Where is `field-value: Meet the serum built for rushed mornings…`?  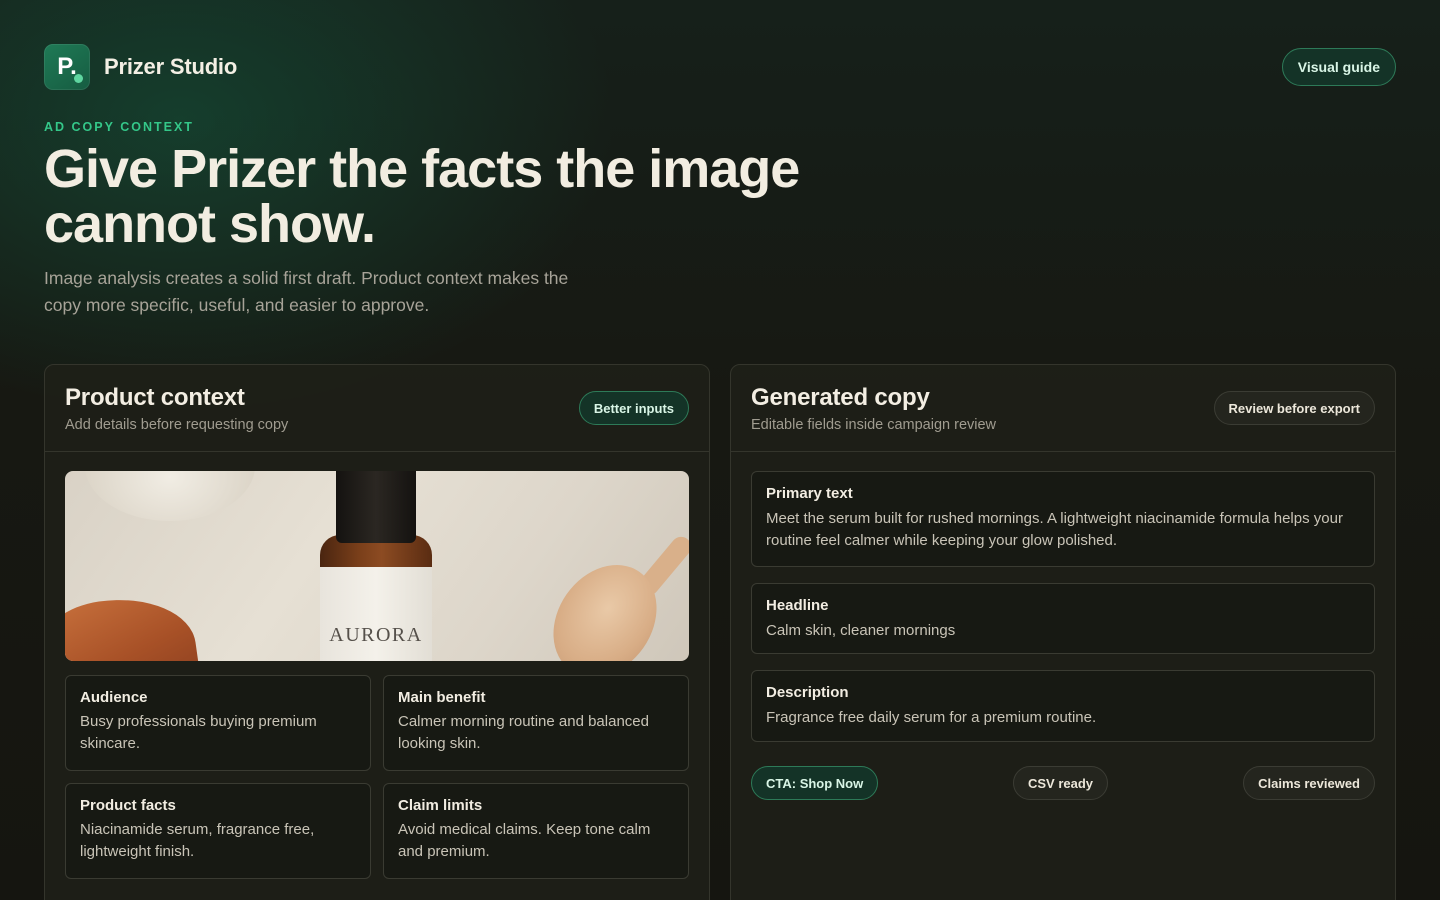 field-value: Meet the serum built for rushed mornings… is located at coordinates (1054, 529).